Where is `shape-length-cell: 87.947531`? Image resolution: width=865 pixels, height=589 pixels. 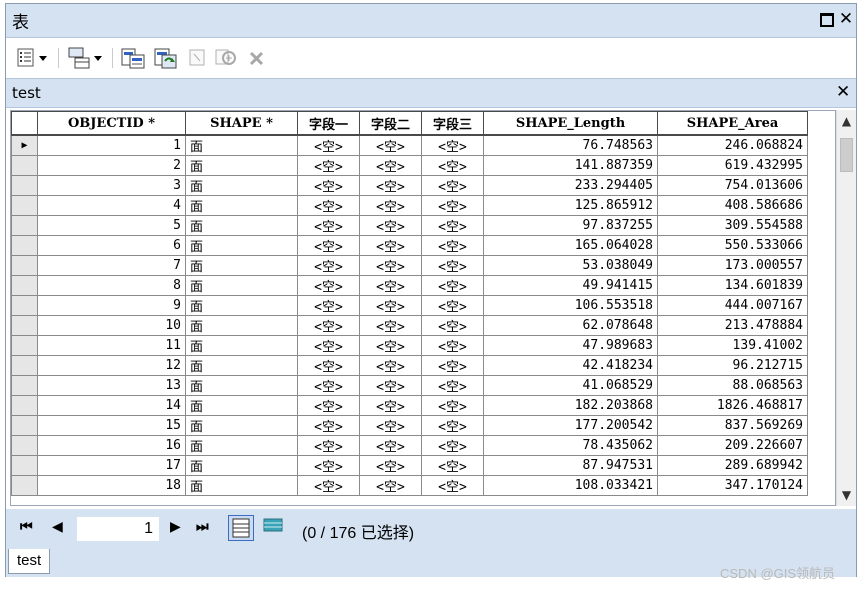 shape-length-cell: 87.947531 is located at coordinates (570, 465).